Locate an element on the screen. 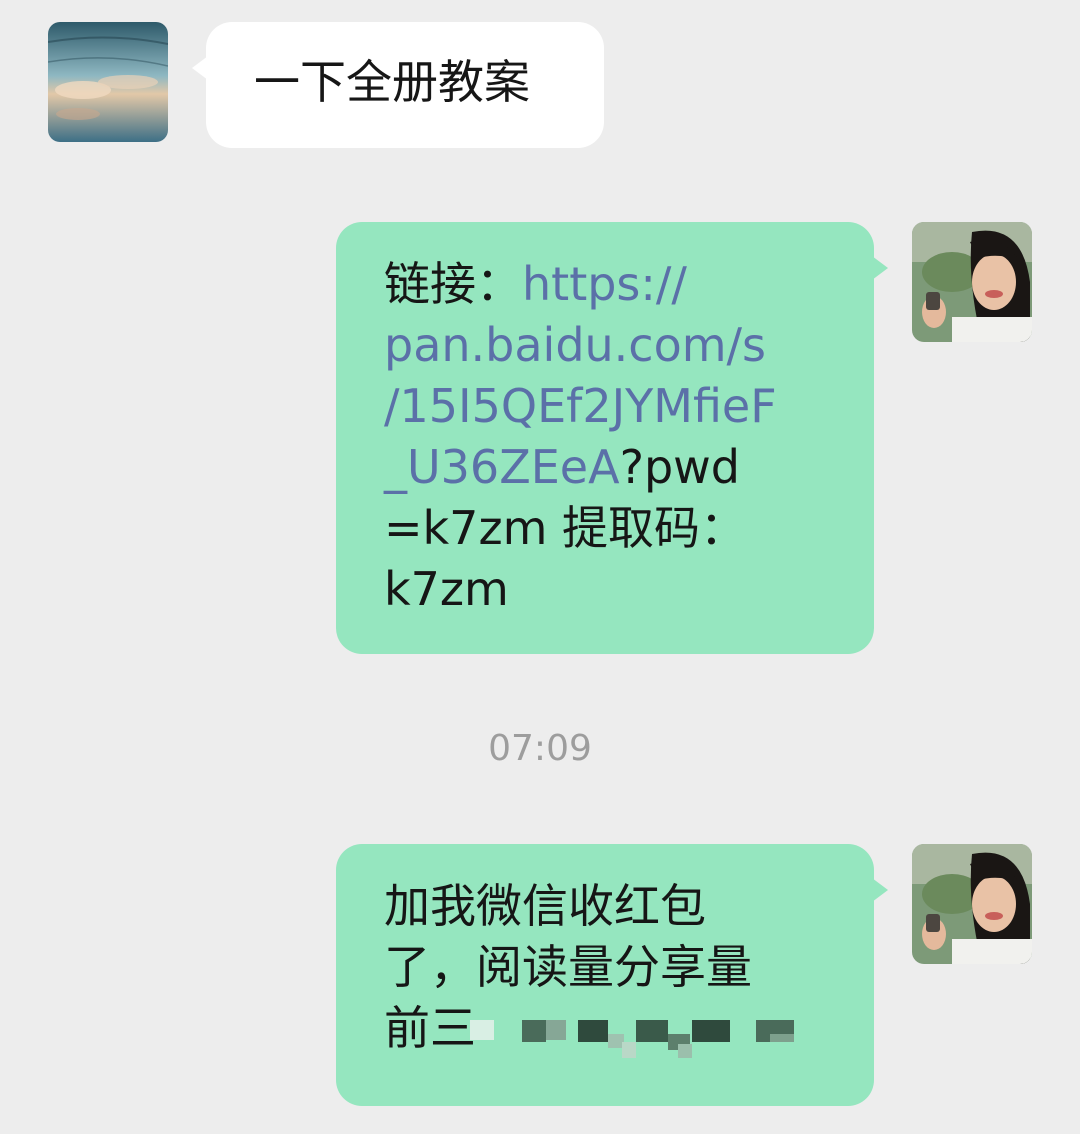 The width and height of the screenshot is (1080, 1134). sky-photo is located at coordinates (108, 82).